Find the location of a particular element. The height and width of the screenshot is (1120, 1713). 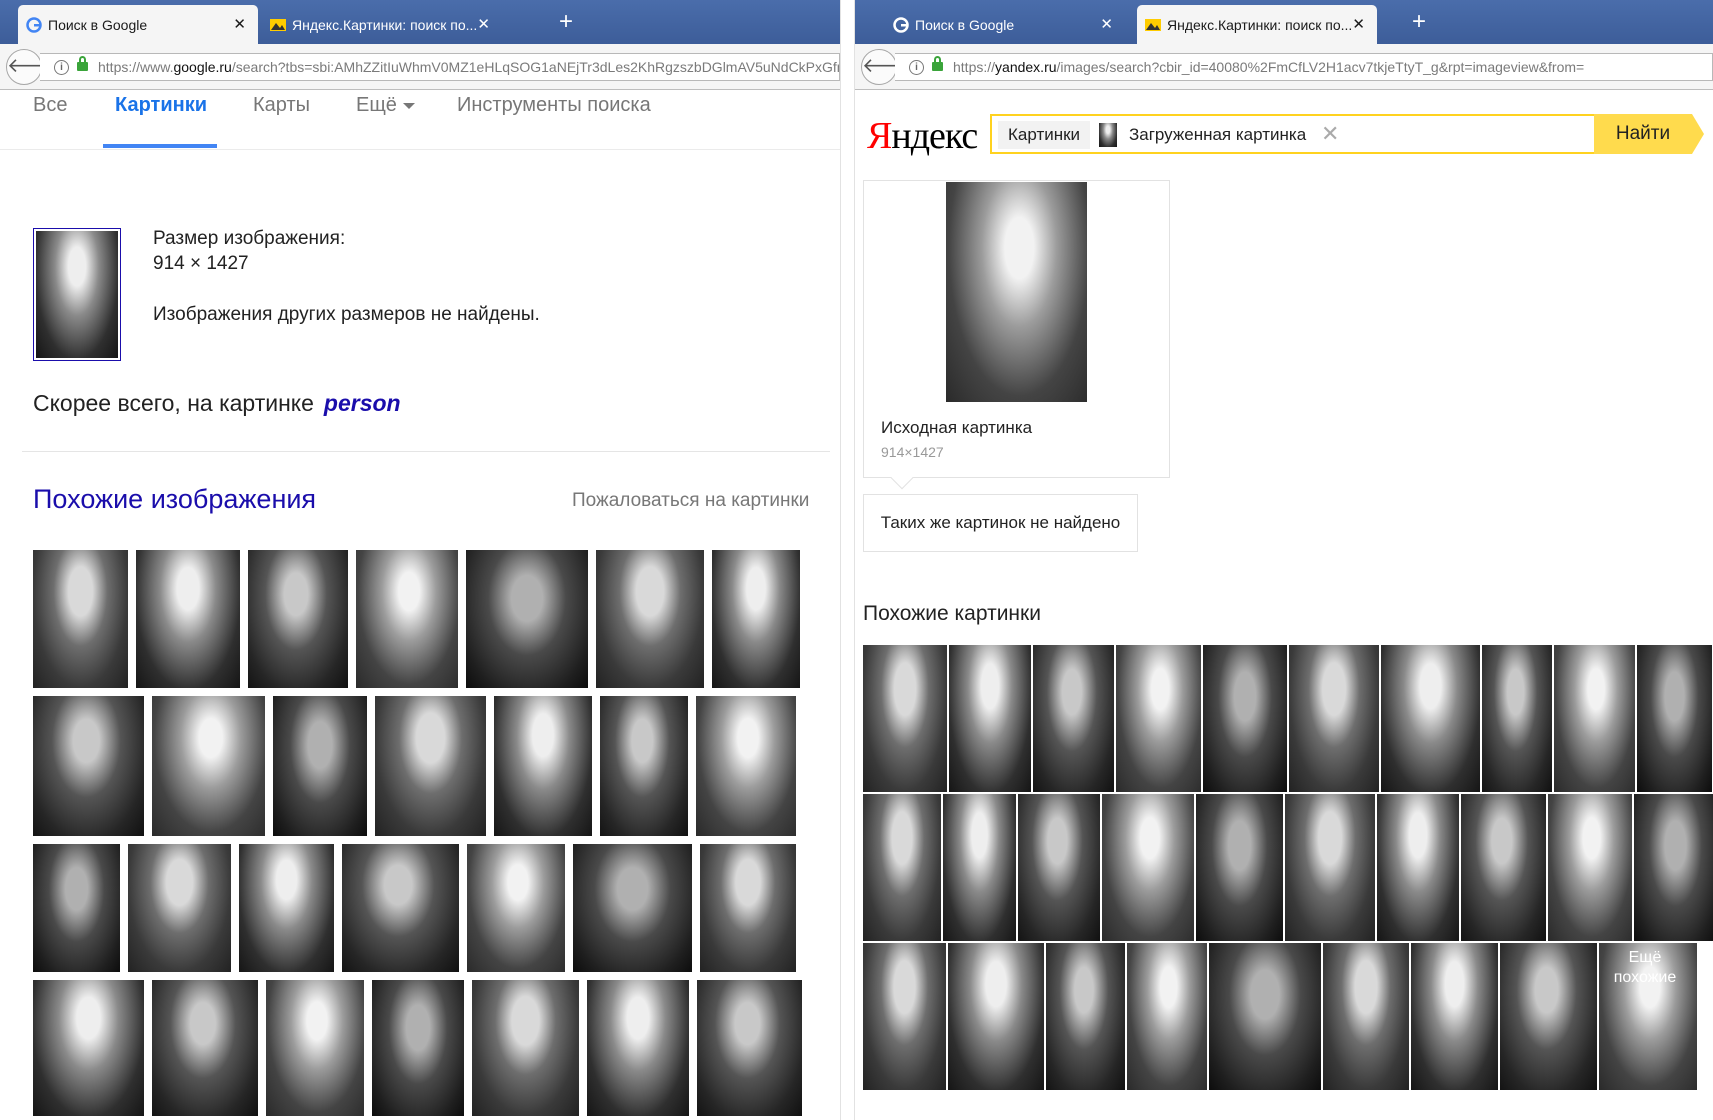

uploaded-image-chip: Загруженная картинка is located at coordinates (1202, 135).